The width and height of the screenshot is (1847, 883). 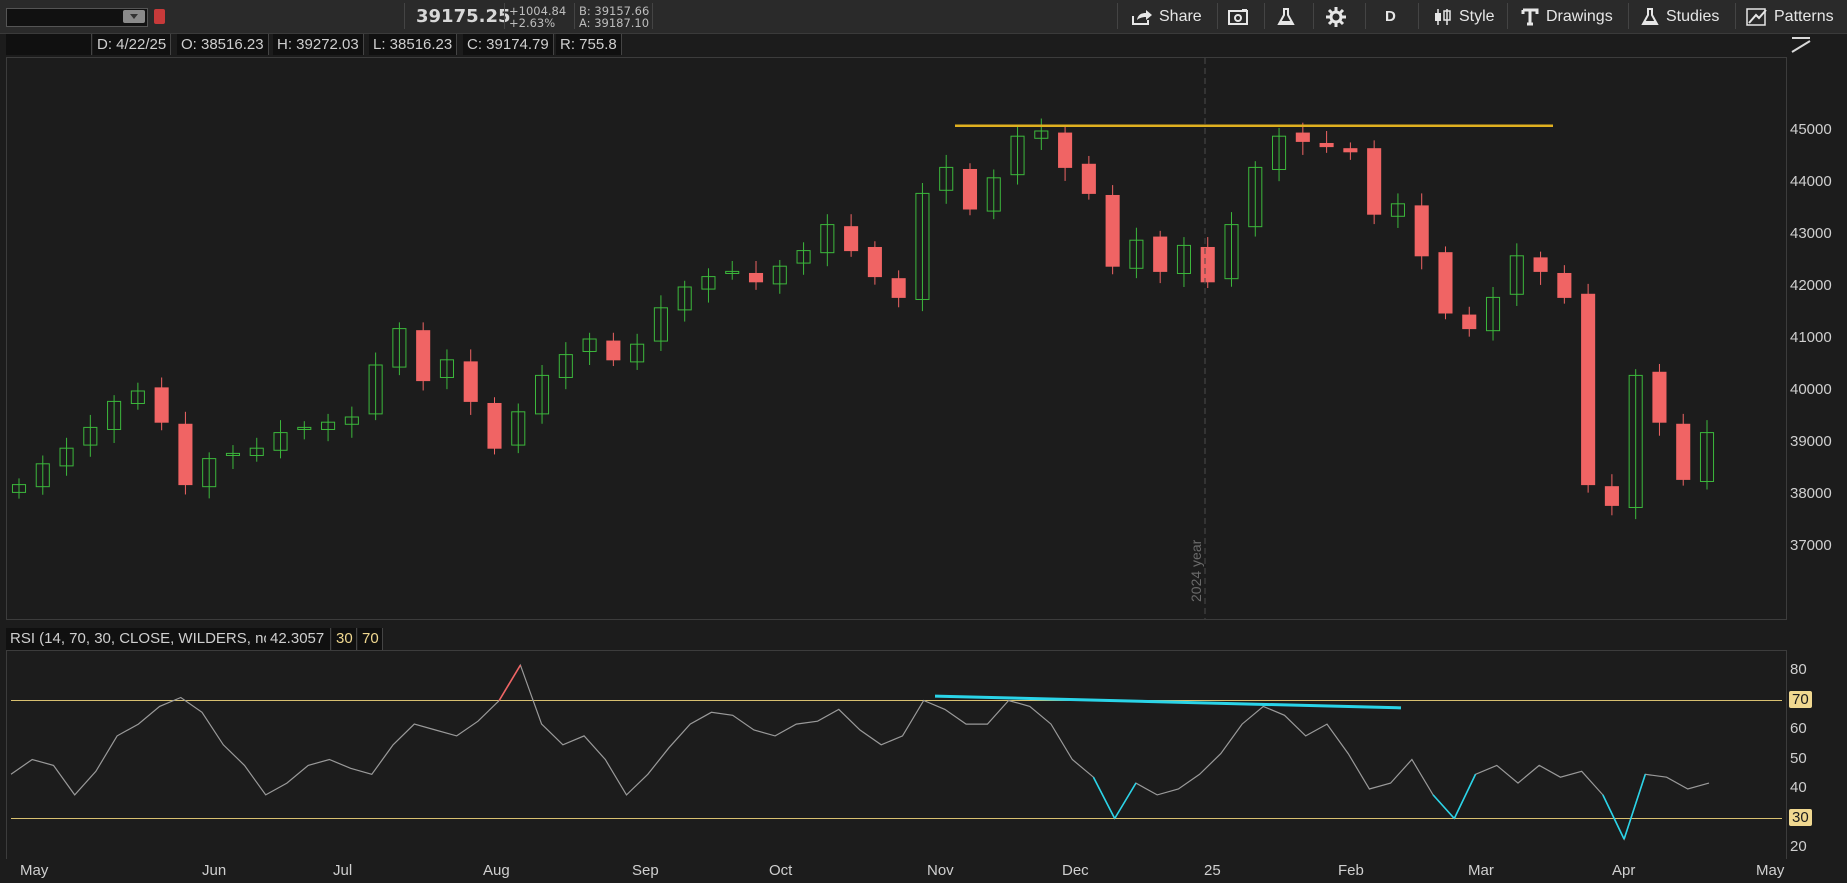 What do you see at coordinates (1798, 728) in the screenshot?
I see `rsi-tick-label: 60` at bounding box center [1798, 728].